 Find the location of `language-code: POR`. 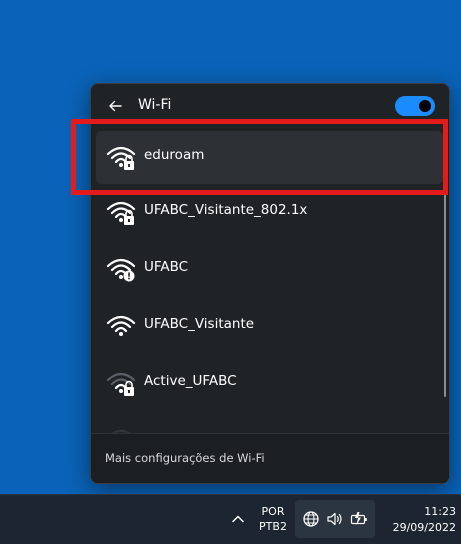

language-code: POR is located at coordinates (273, 511).